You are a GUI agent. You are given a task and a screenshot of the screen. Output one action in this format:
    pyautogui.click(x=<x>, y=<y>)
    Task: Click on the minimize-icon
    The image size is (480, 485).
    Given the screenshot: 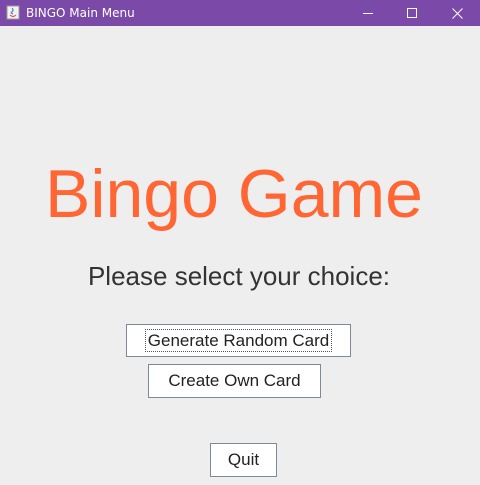 What is the action you would take?
    pyautogui.click(x=368, y=13)
    